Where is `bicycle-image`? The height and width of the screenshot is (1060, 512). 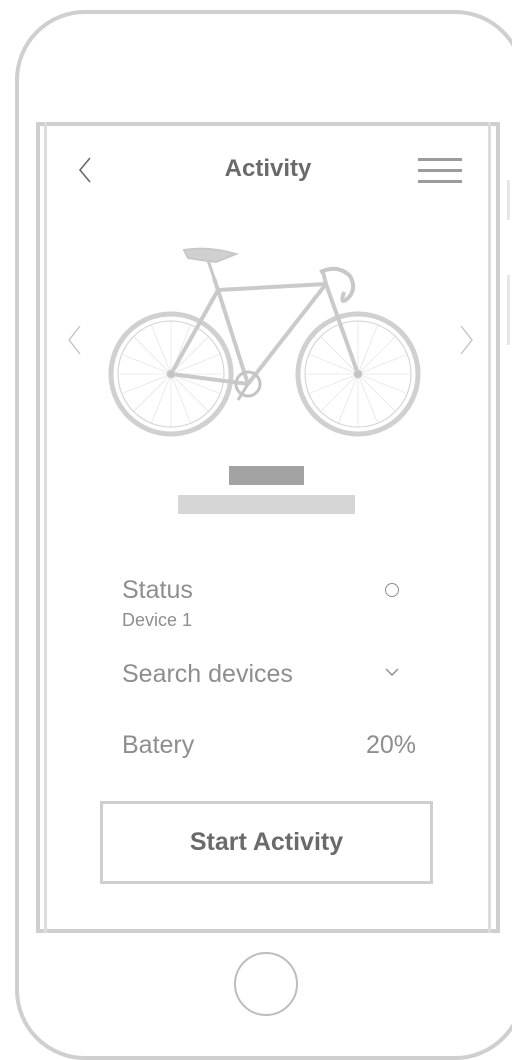
bicycle-image is located at coordinates (264, 342).